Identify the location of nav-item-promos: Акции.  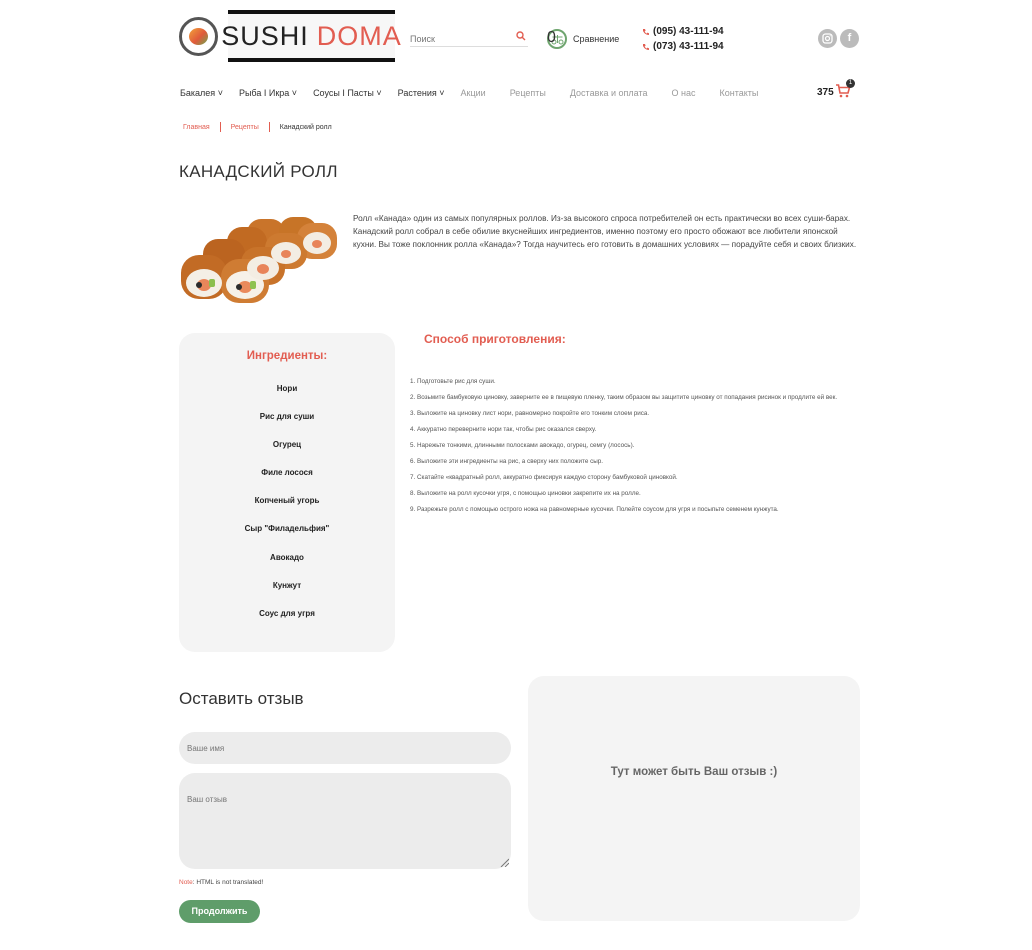
(473, 93).